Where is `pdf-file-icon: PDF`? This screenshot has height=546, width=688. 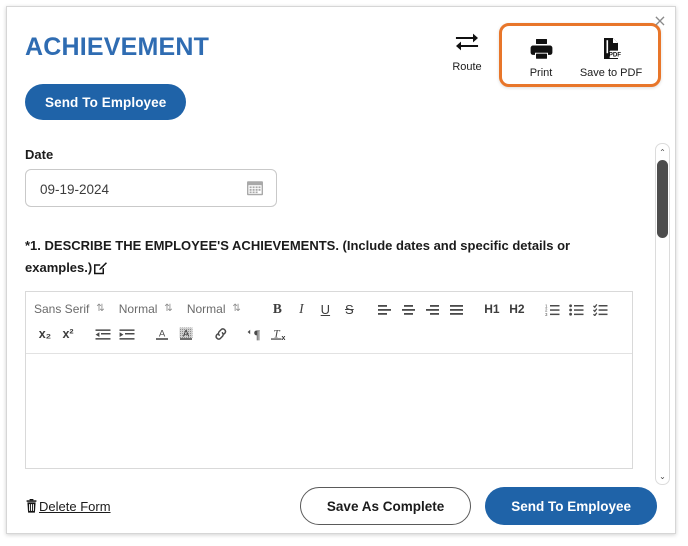 pdf-file-icon: PDF is located at coordinates (611, 48).